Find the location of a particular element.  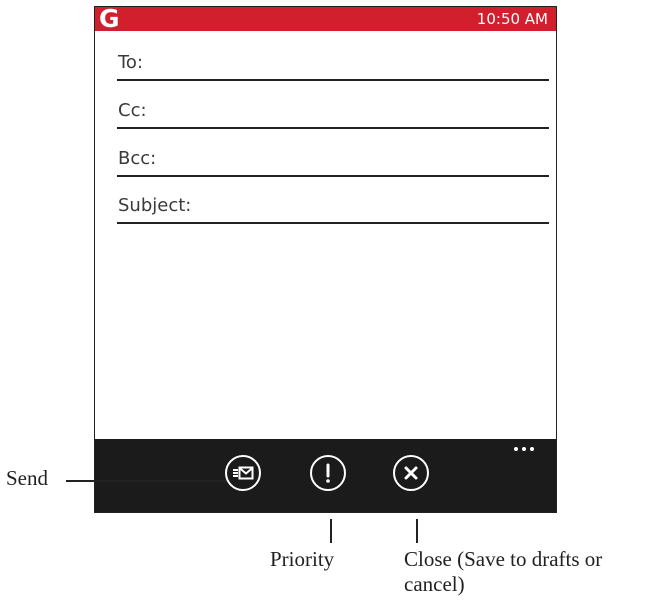

ellipsis-icon is located at coordinates (524, 449).